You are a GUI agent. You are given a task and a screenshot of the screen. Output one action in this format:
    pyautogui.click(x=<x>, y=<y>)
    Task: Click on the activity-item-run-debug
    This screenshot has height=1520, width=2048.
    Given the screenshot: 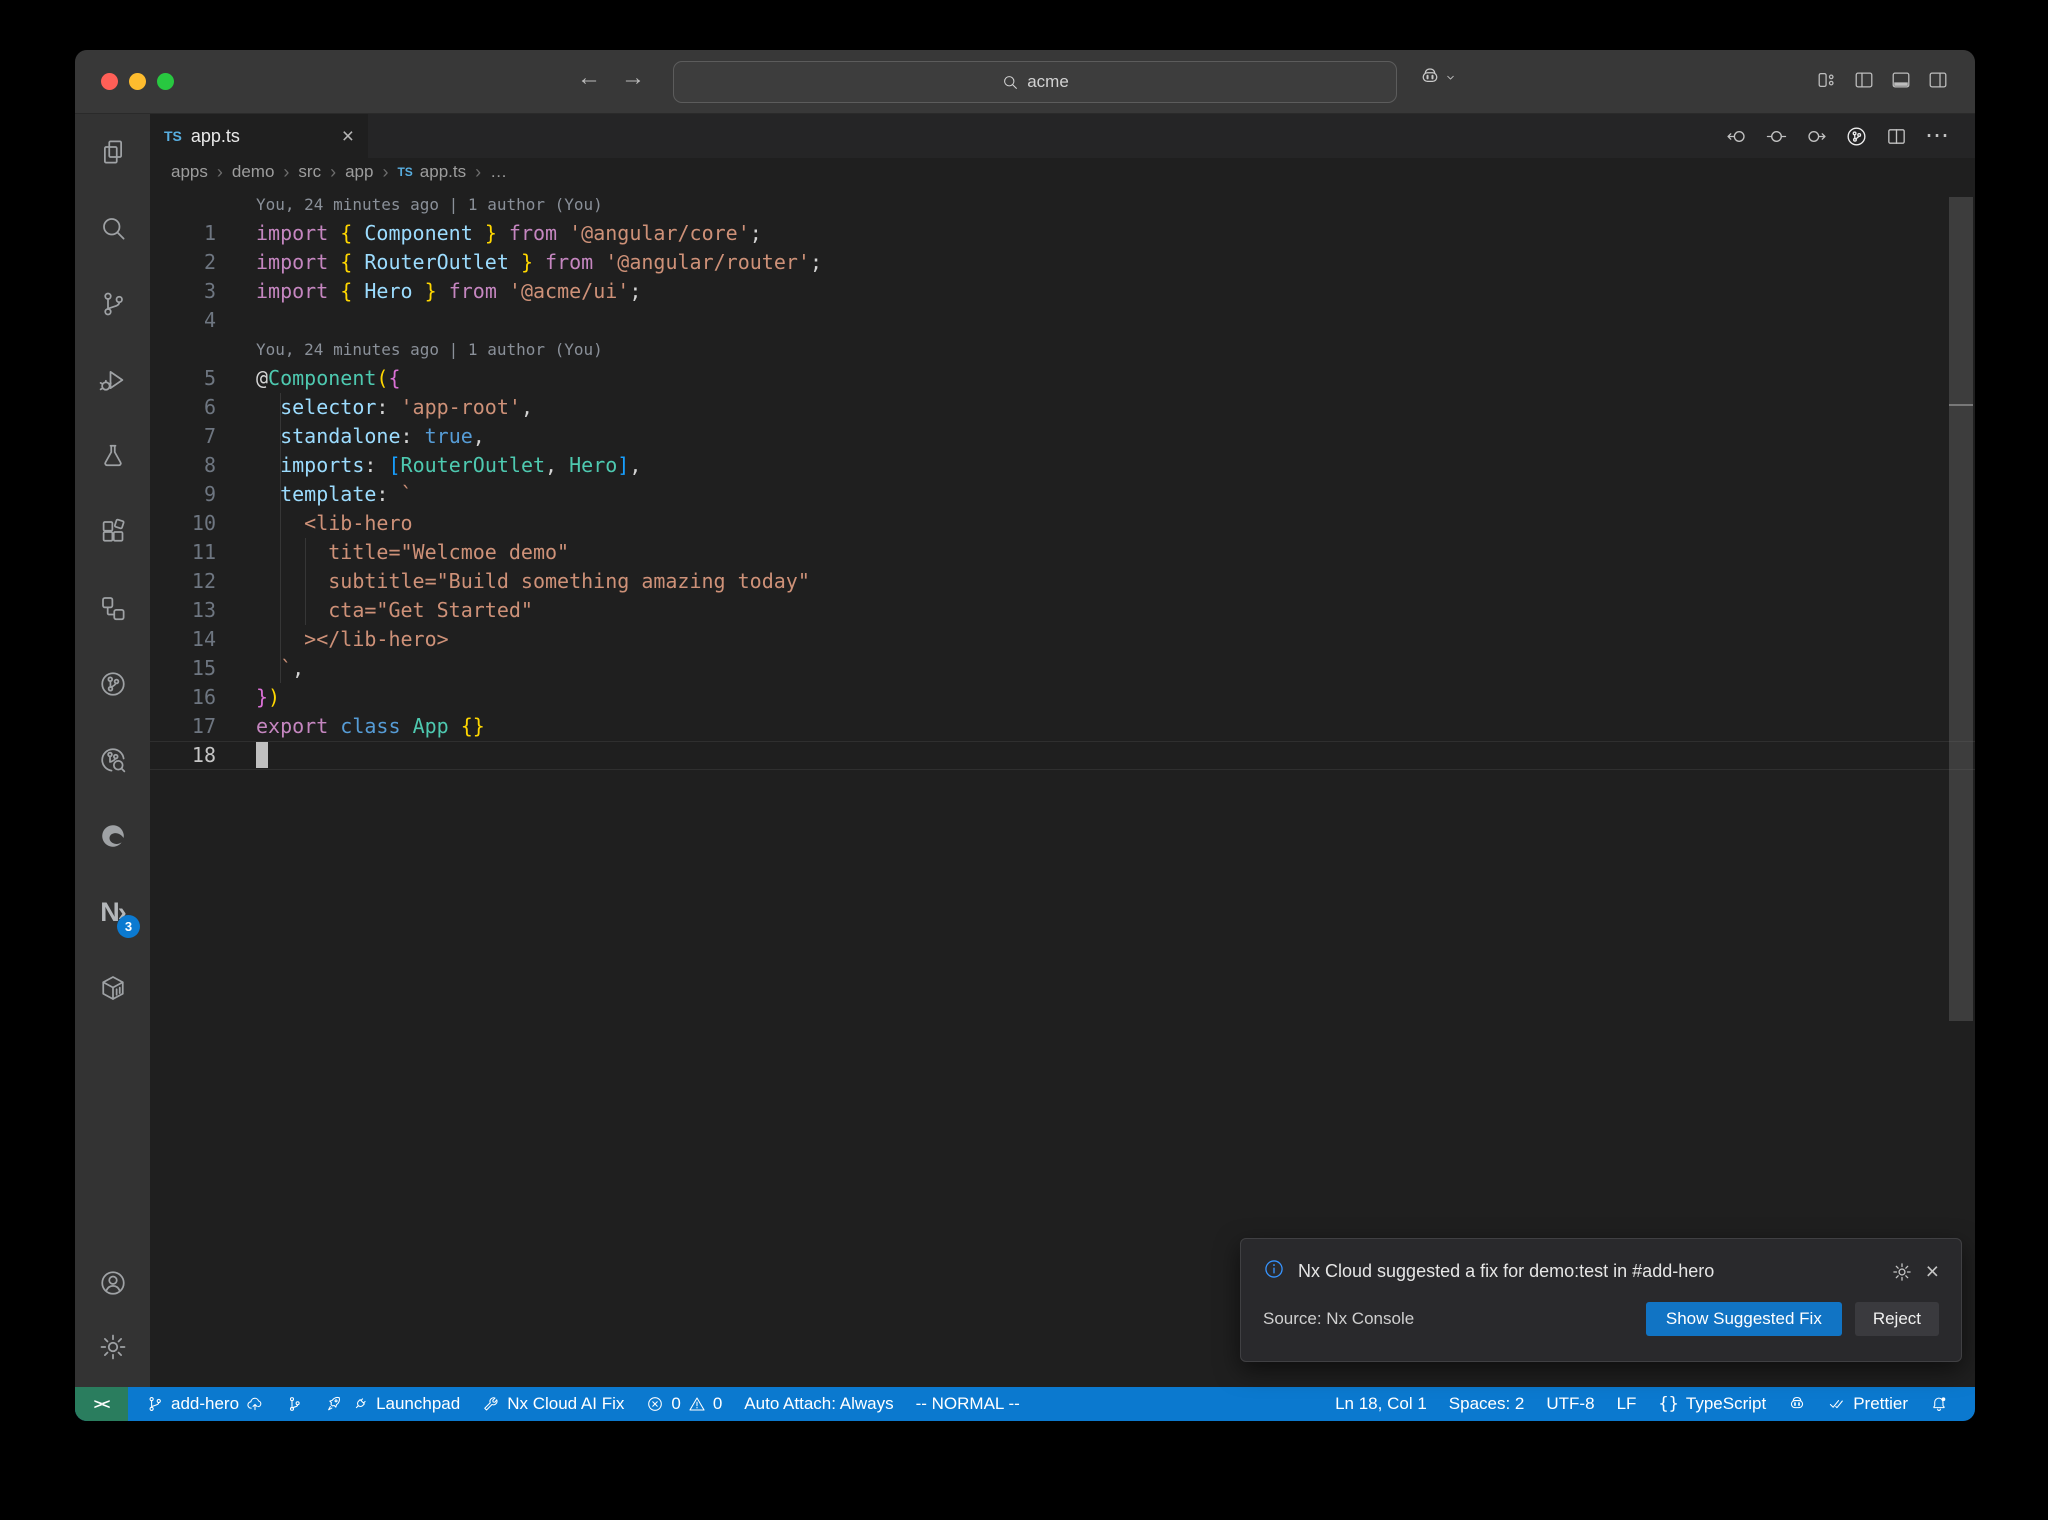 What is the action you would take?
    pyautogui.click(x=112, y=380)
    